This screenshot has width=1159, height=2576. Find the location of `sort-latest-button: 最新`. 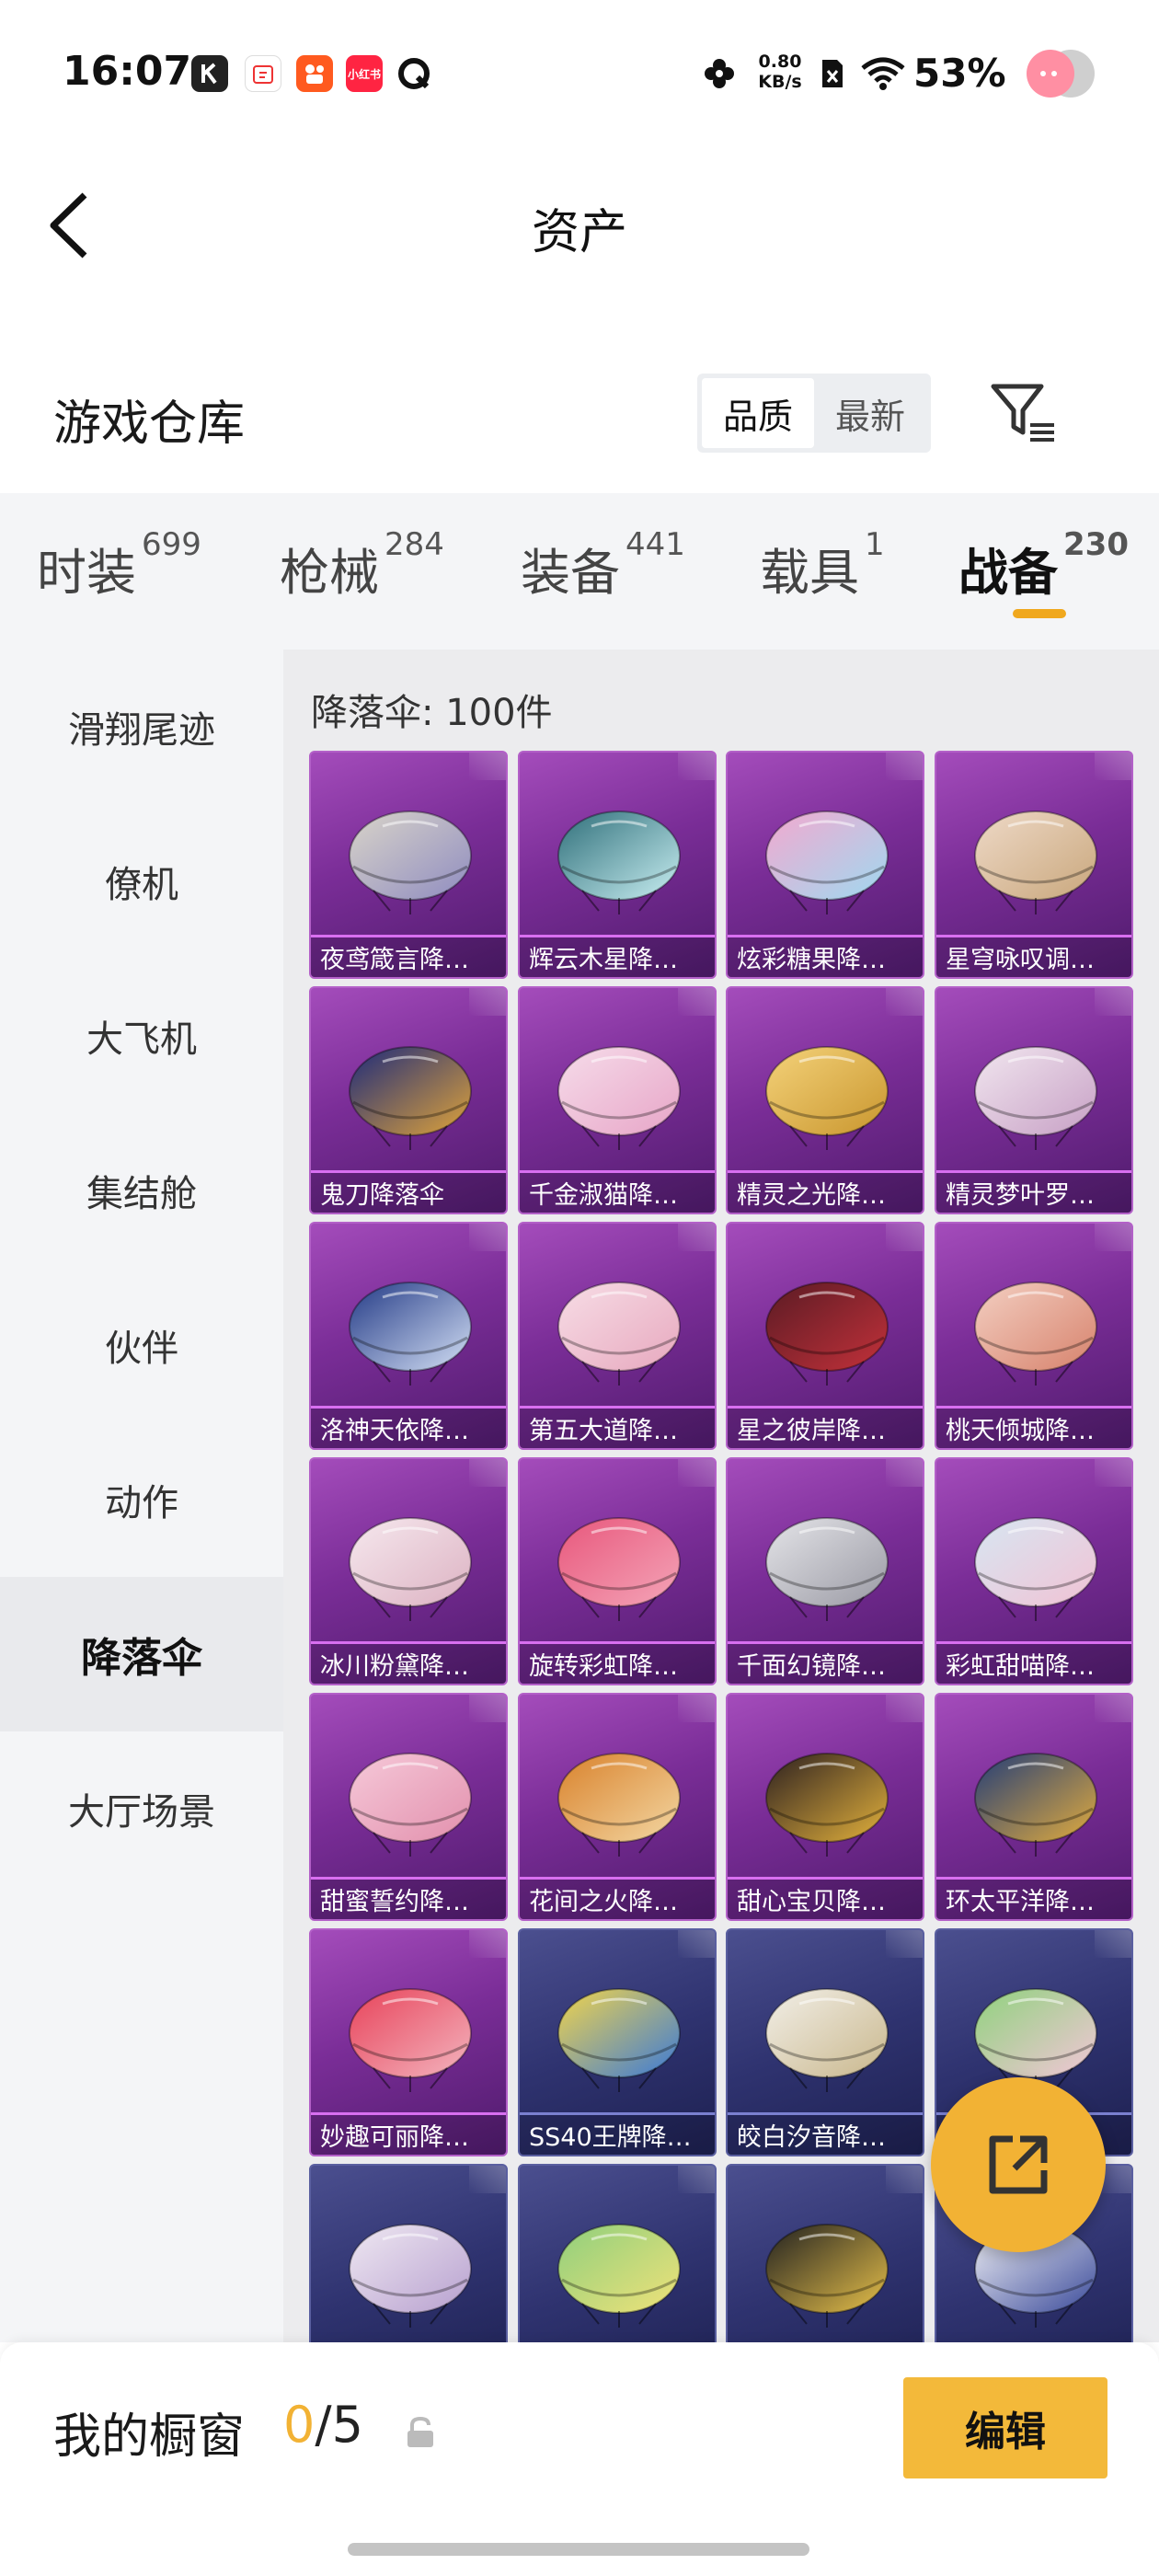

sort-latest-button: 最新 is located at coordinates (870, 413).